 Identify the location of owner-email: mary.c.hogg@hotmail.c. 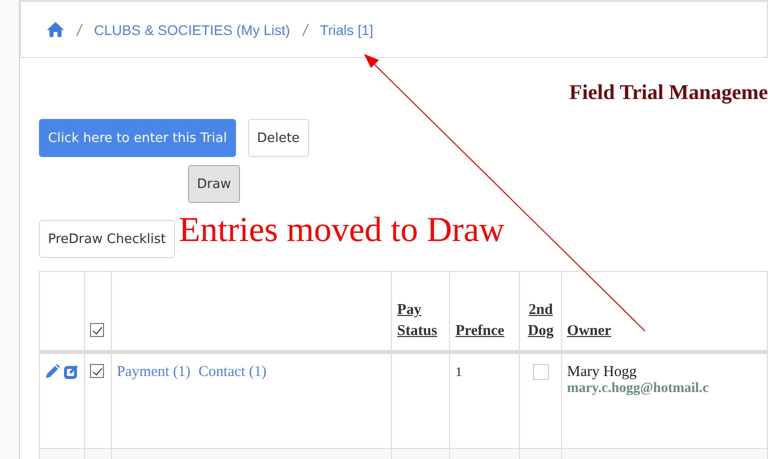
(638, 389).